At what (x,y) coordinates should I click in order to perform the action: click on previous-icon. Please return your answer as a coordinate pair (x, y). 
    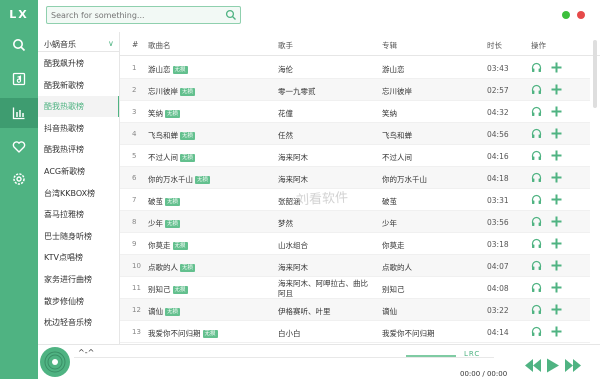
    Looking at the image, I should click on (533, 365).